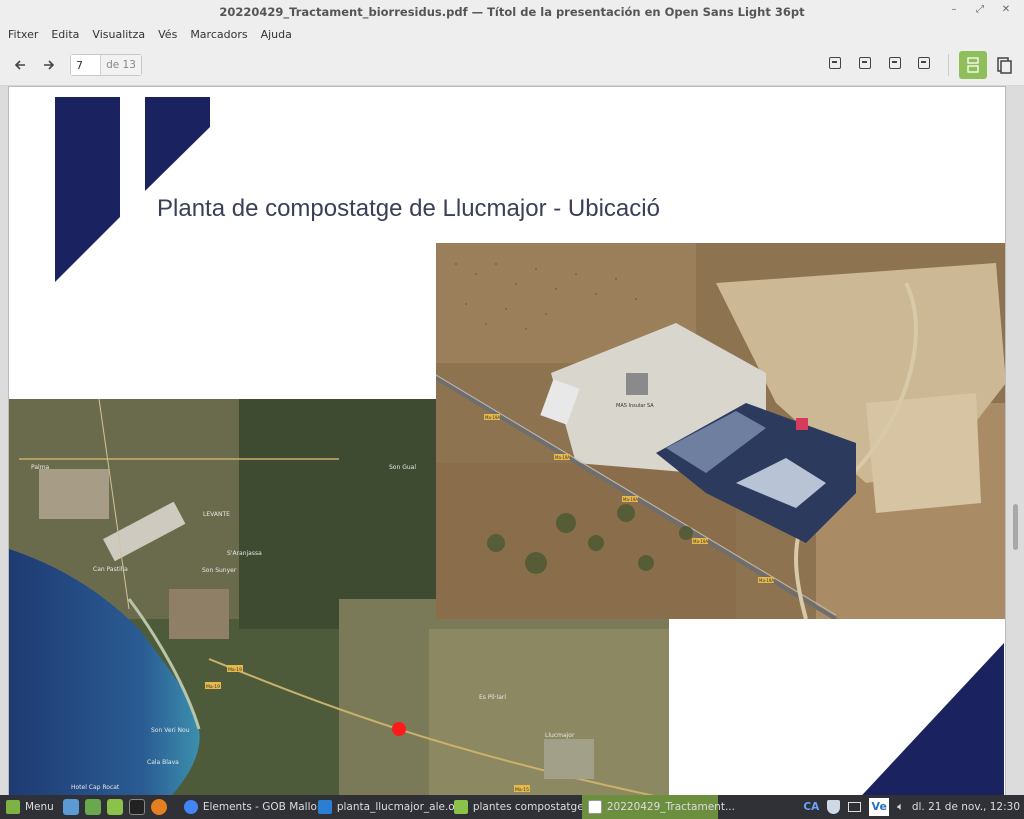 This screenshot has width=1024, height=819. I want to click on fit-width-button, so click(924, 63).